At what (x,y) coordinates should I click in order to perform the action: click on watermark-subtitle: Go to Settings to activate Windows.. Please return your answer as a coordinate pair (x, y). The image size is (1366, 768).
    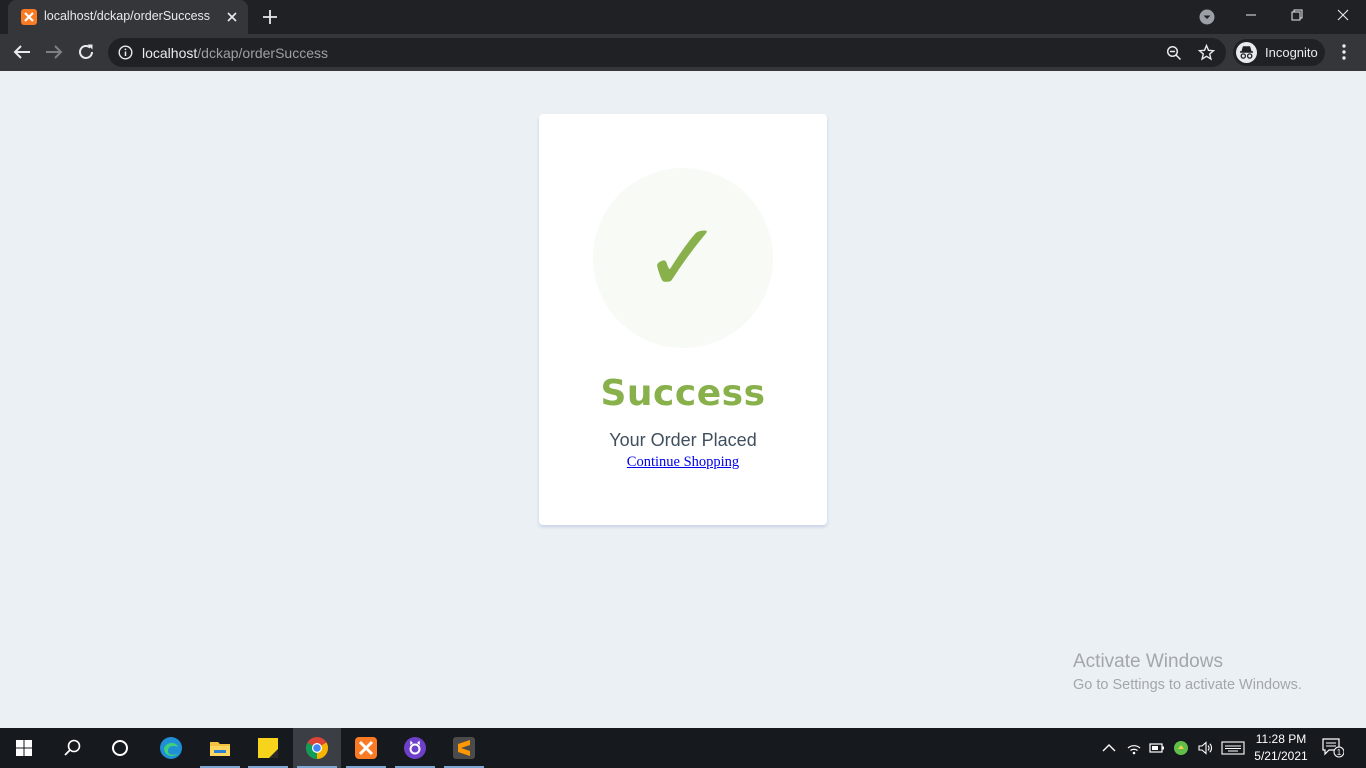
    Looking at the image, I should click on (1187, 685).